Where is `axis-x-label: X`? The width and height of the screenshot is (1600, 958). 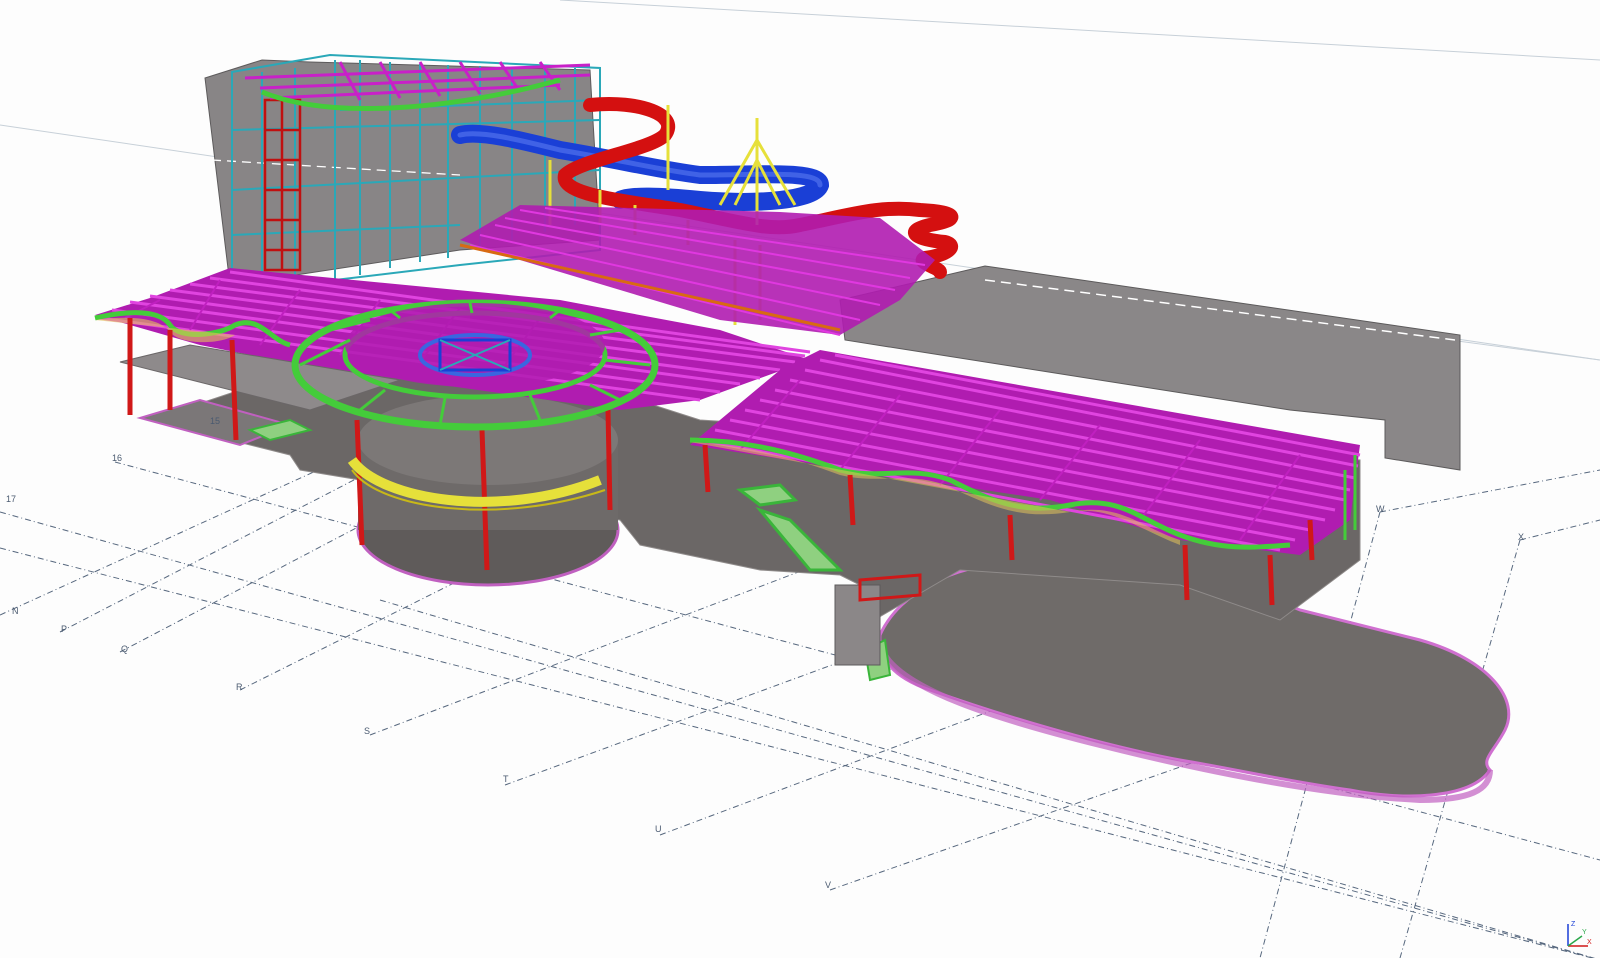 axis-x-label: X is located at coordinates (1589, 942).